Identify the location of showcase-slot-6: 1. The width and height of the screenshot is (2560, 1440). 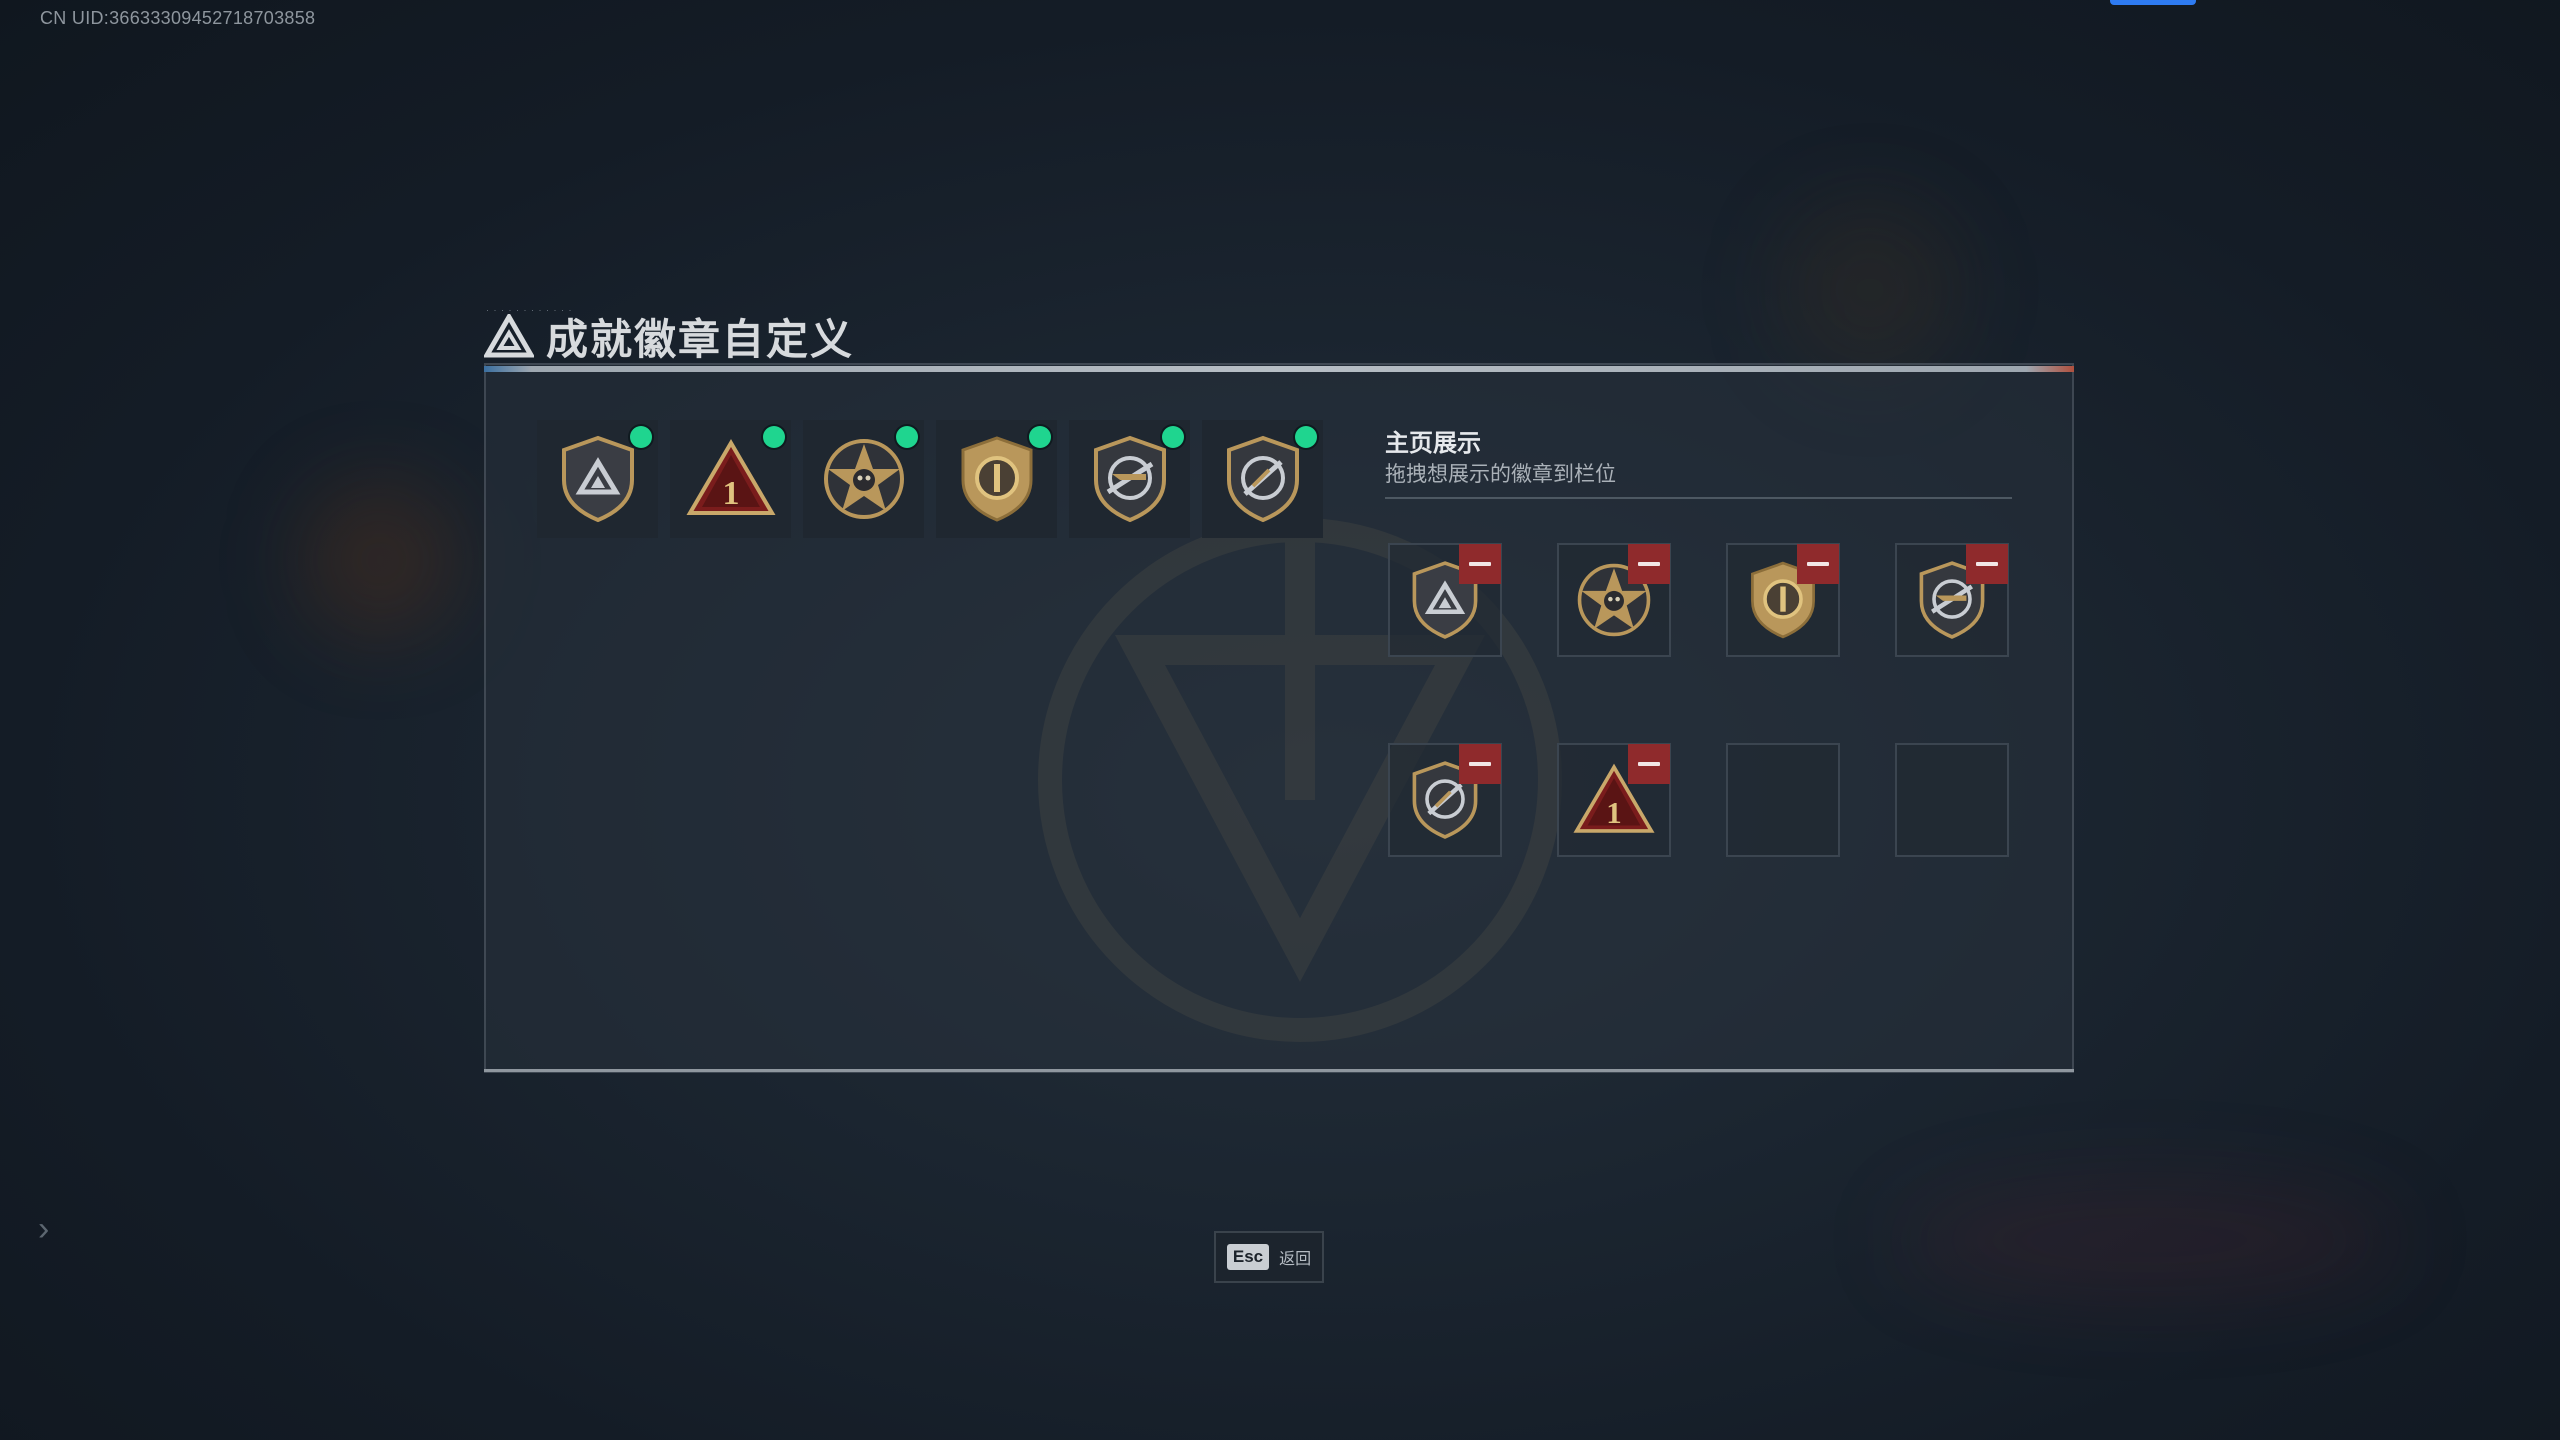
(1614, 800).